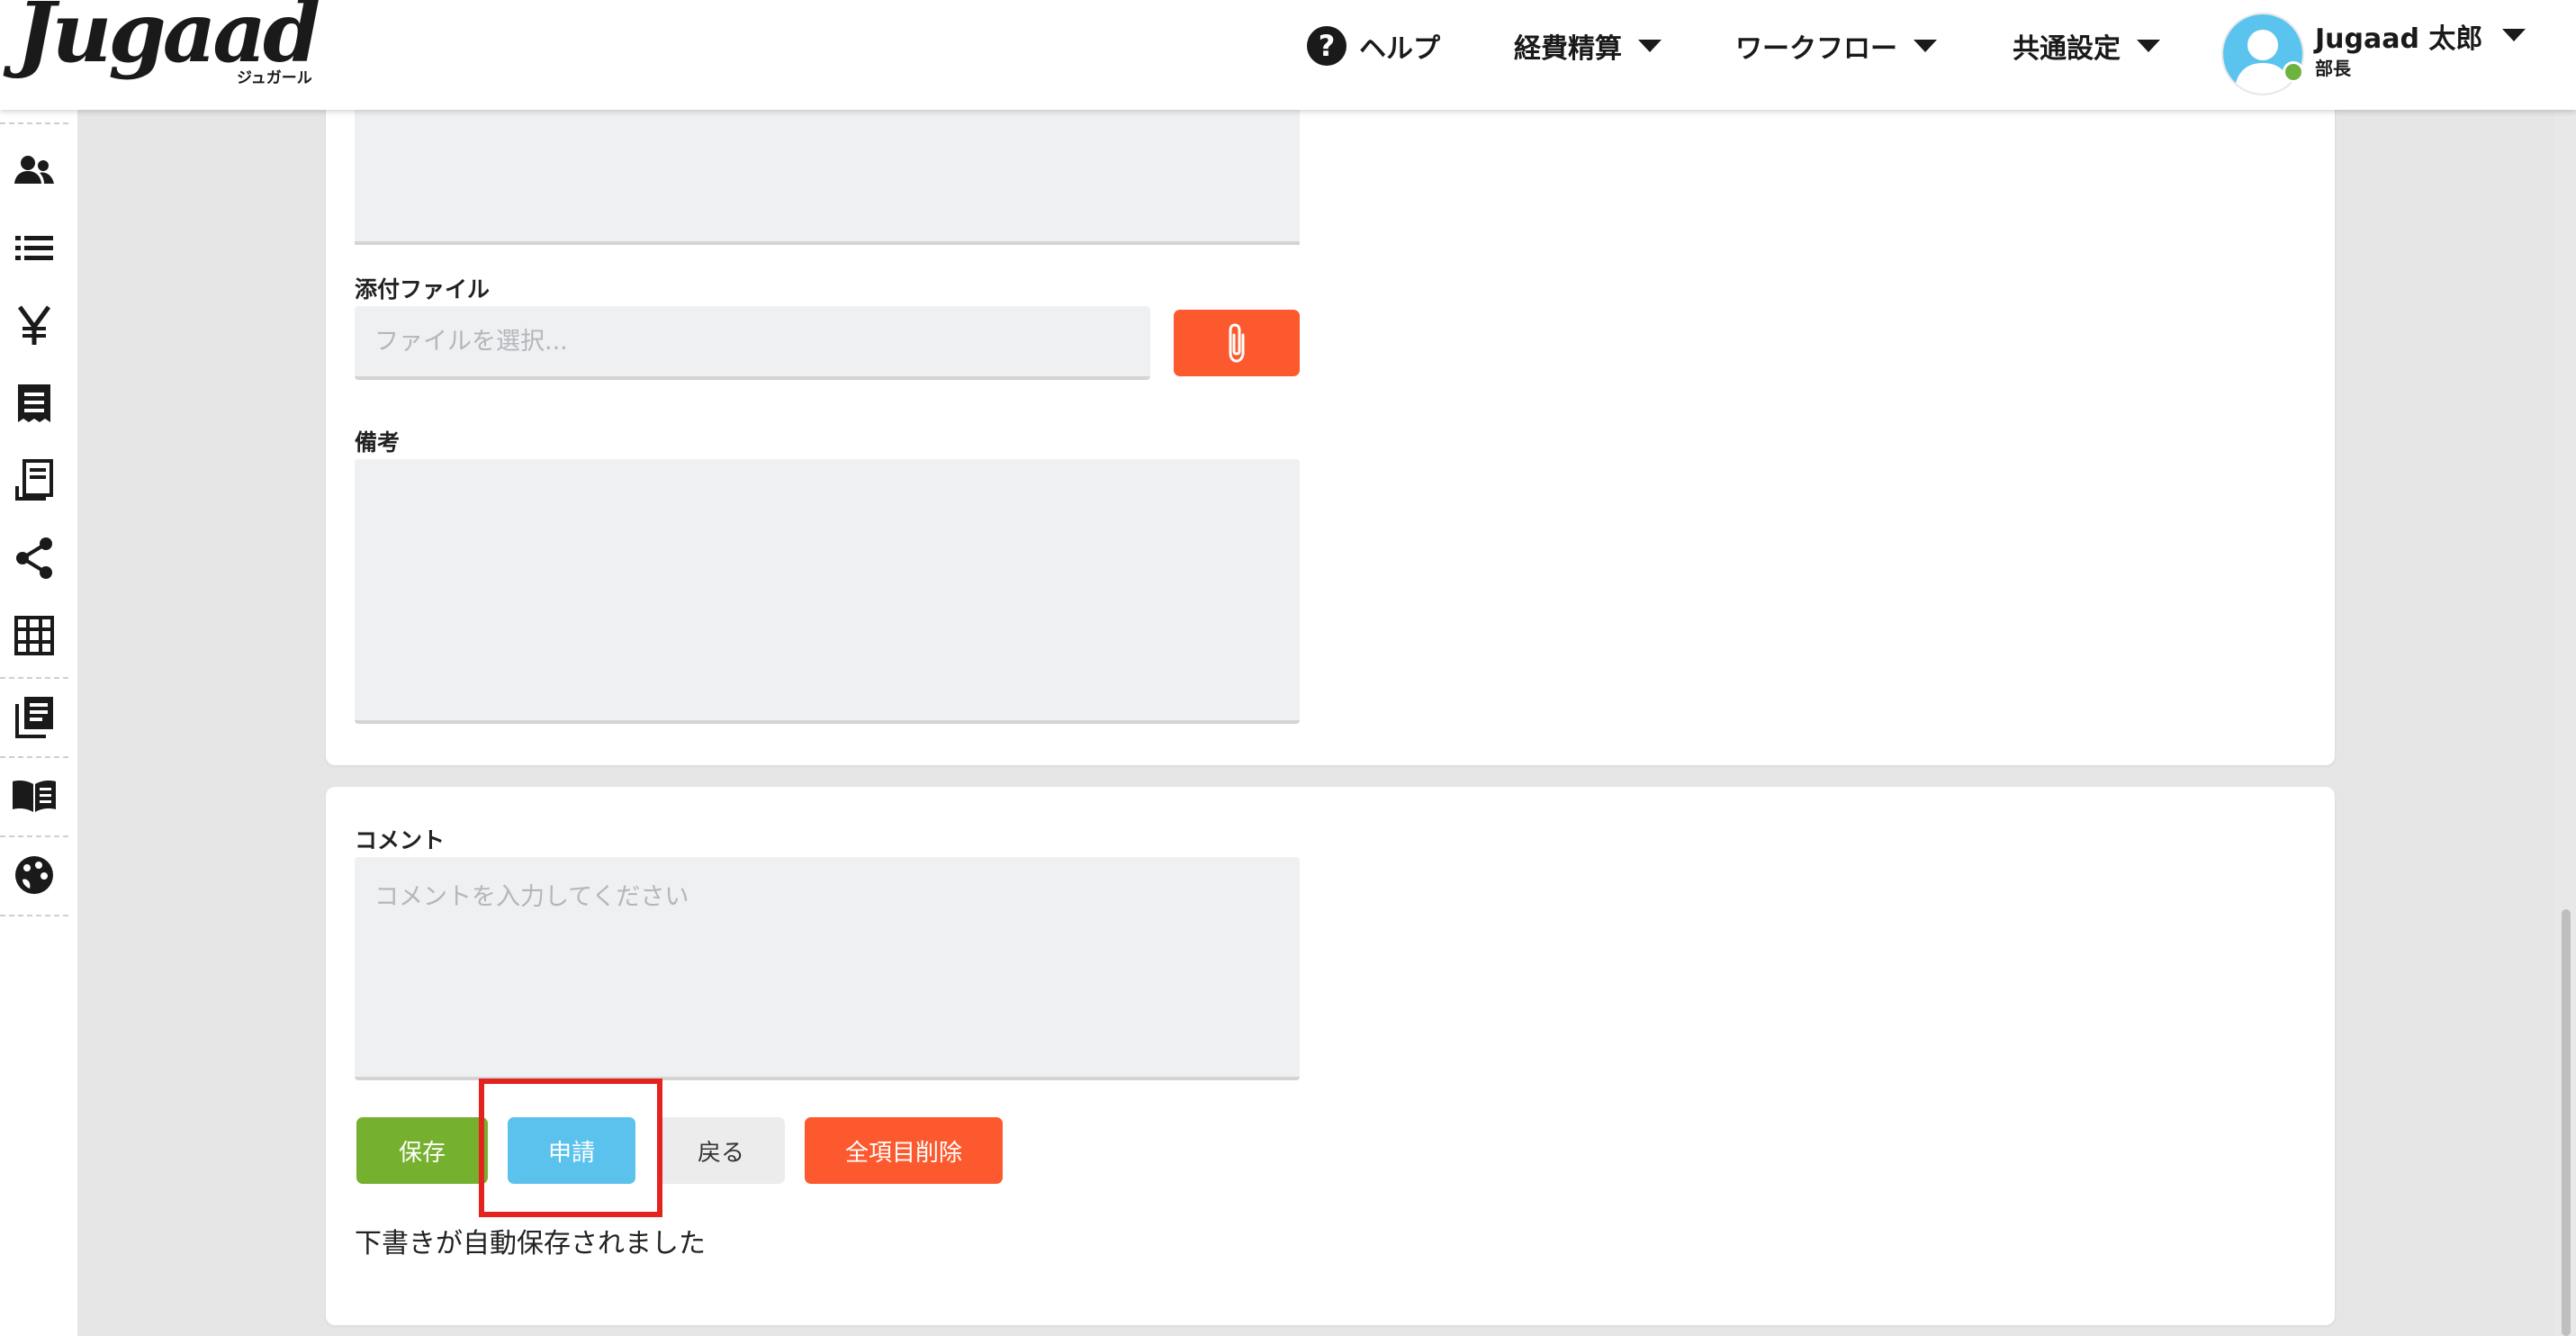  I want to click on paperclip-icon, so click(1237, 343).